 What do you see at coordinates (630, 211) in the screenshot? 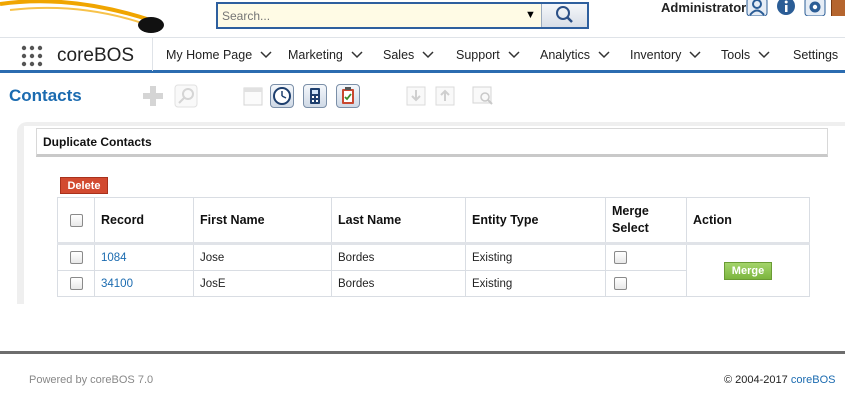
I see `header-merge-select-line1: Merge` at bounding box center [630, 211].